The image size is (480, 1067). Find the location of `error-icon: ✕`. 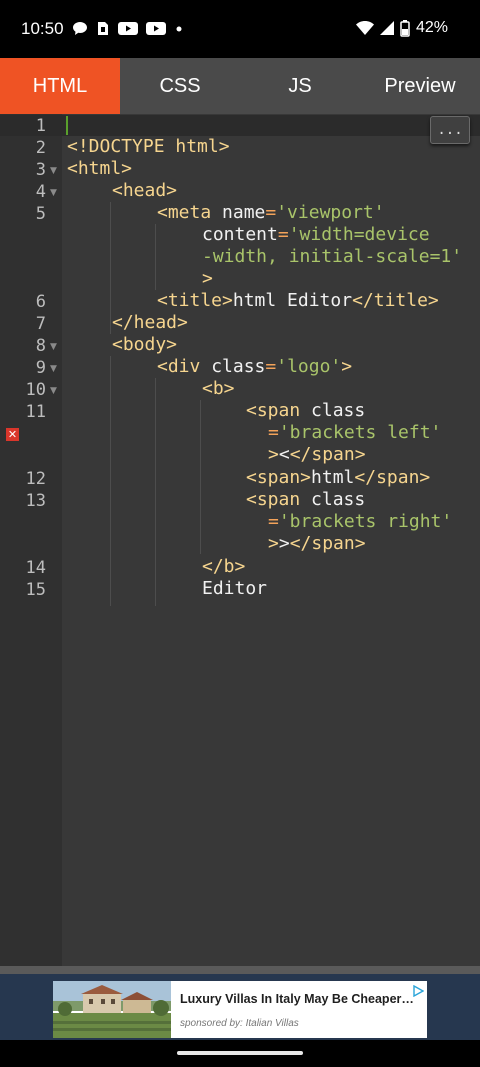

error-icon: ✕ is located at coordinates (12, 434).